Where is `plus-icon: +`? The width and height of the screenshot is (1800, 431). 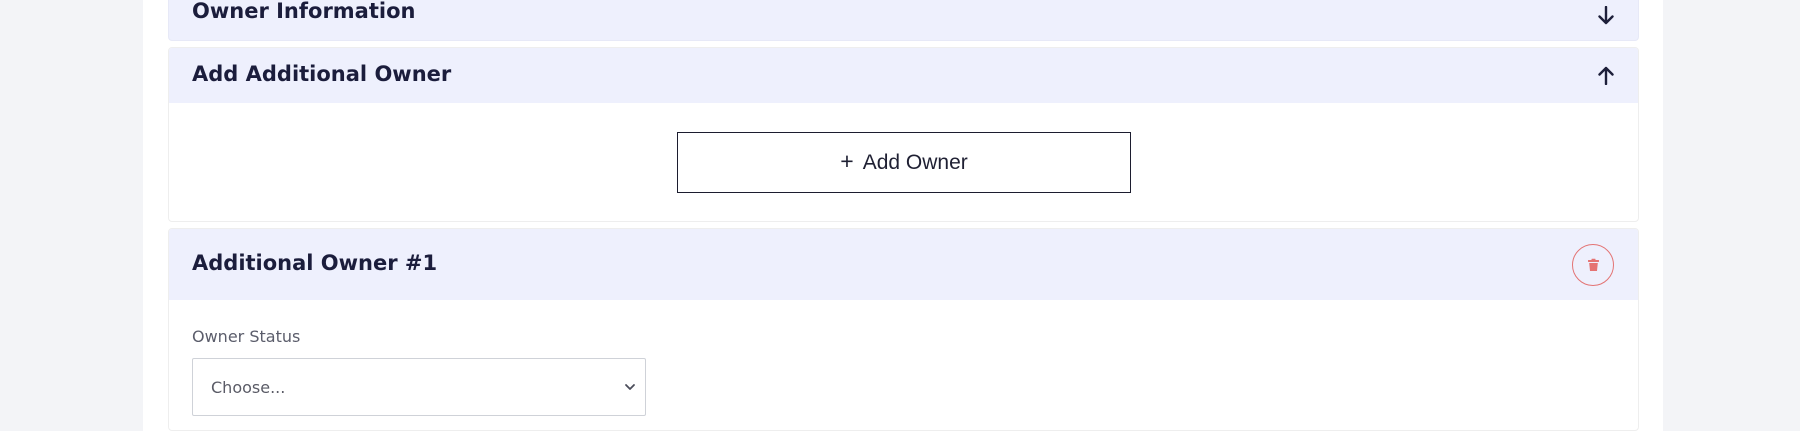
plus-icon: + is located at coordinates (847, 161).